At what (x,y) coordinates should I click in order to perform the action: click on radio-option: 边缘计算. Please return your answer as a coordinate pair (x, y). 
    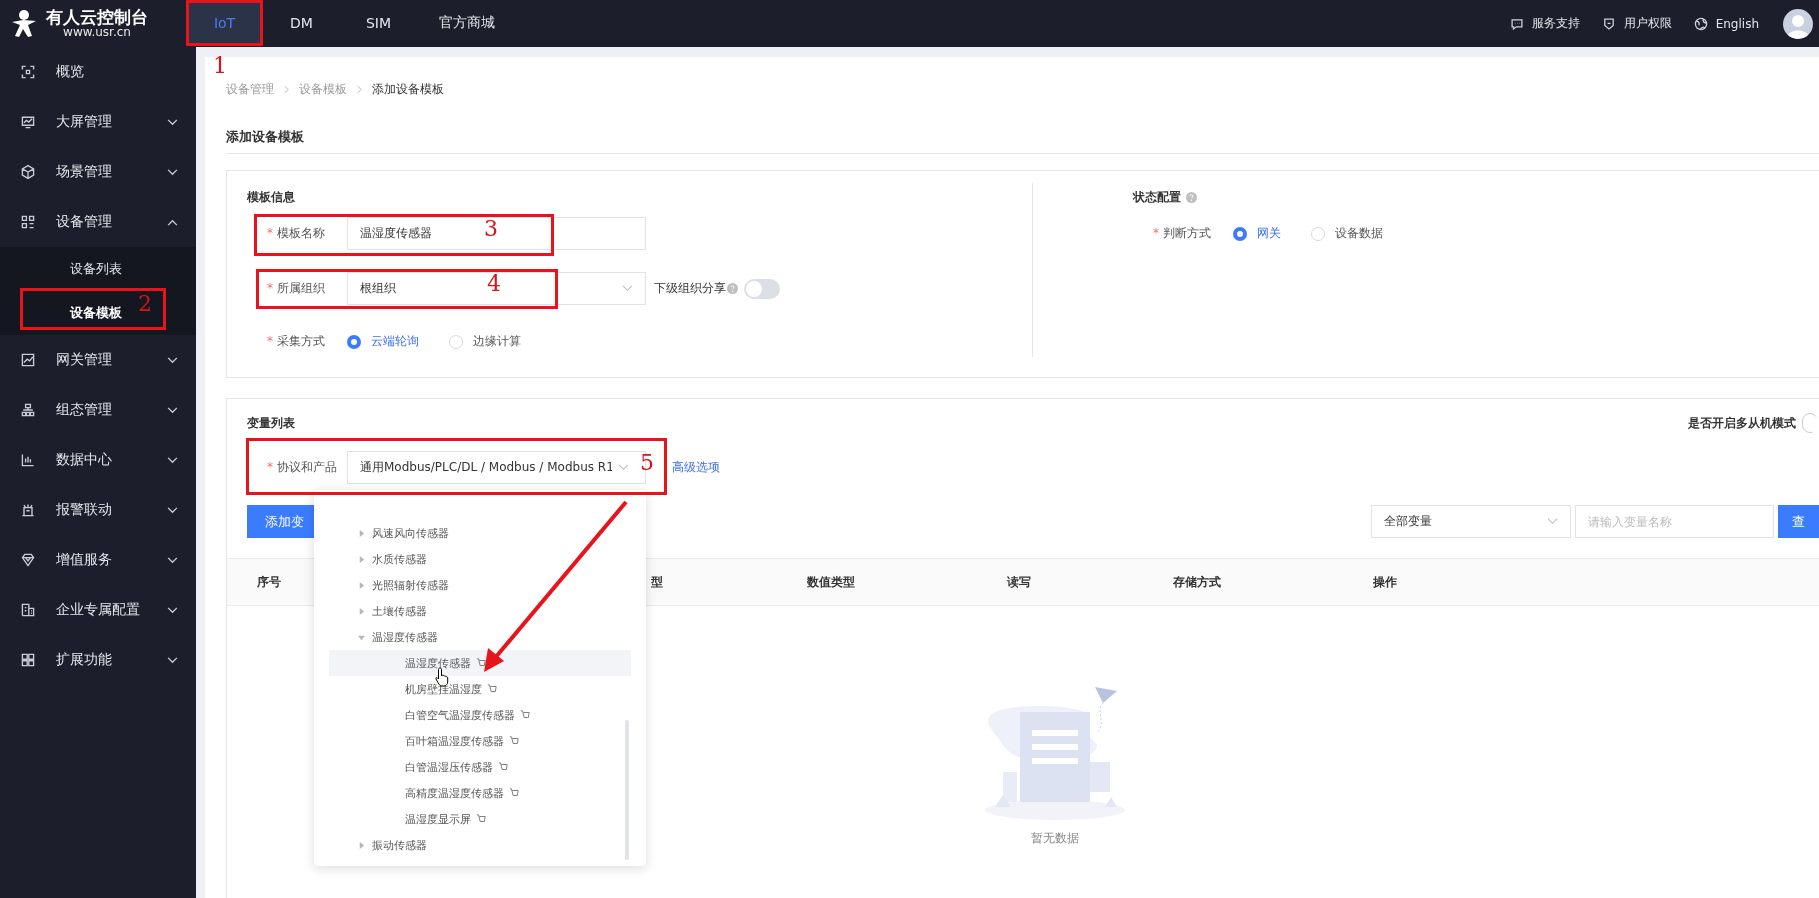
    Looking at the image, I should click on (485, 341).